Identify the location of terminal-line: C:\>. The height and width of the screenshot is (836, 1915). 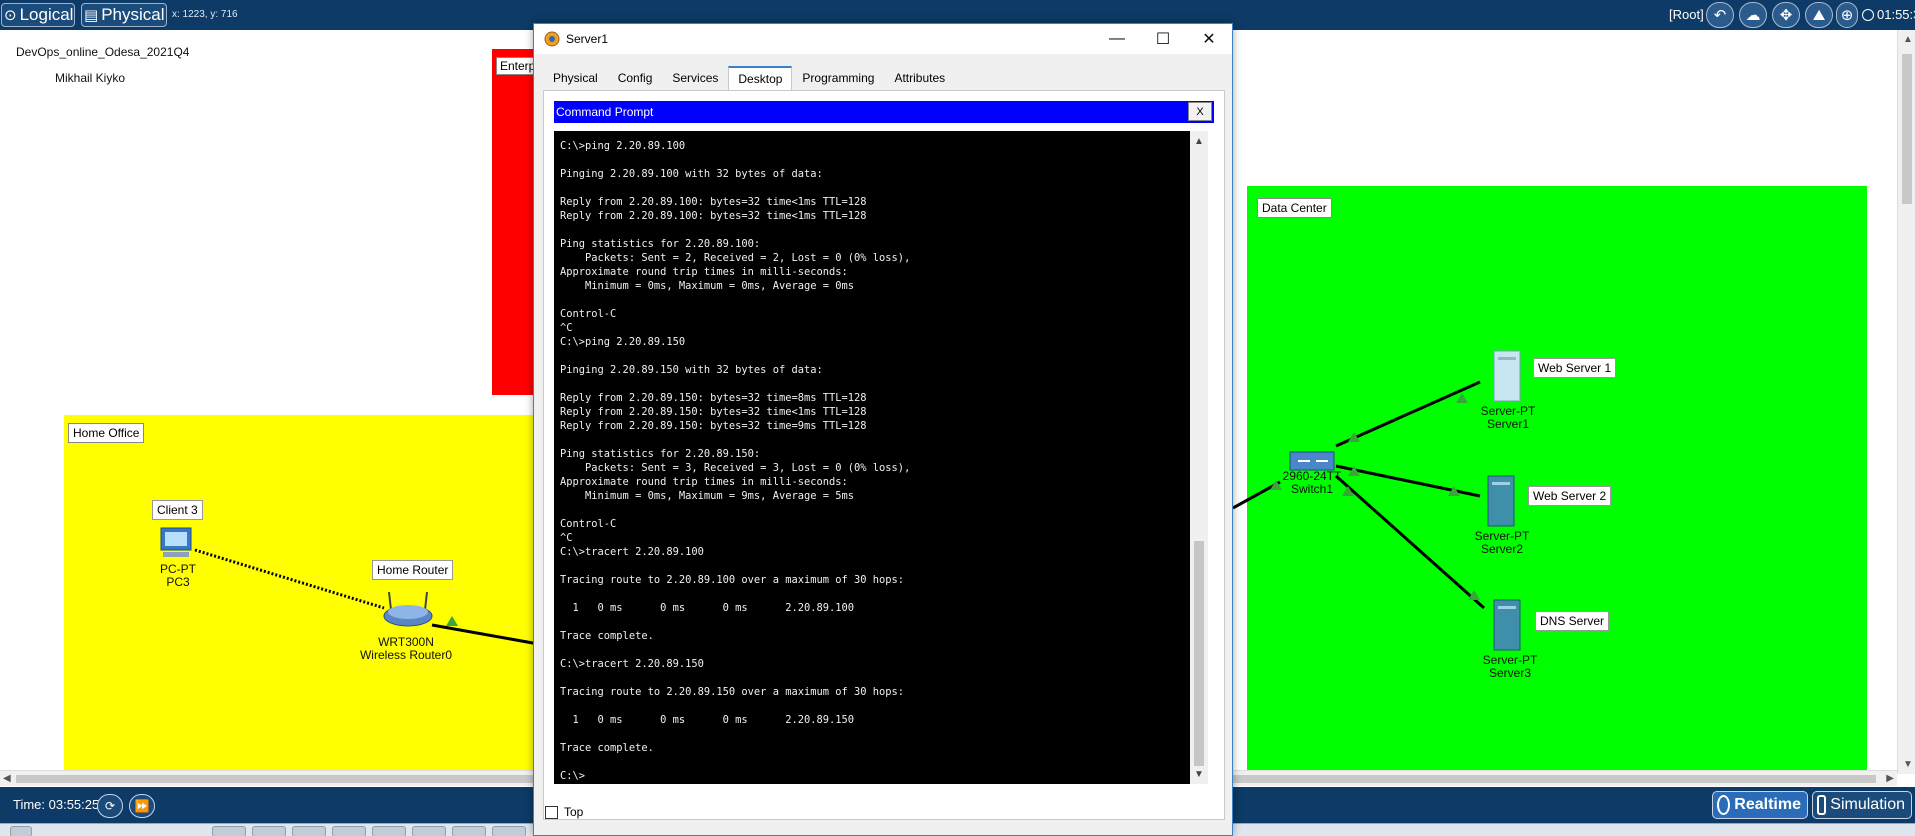
(573, 776).